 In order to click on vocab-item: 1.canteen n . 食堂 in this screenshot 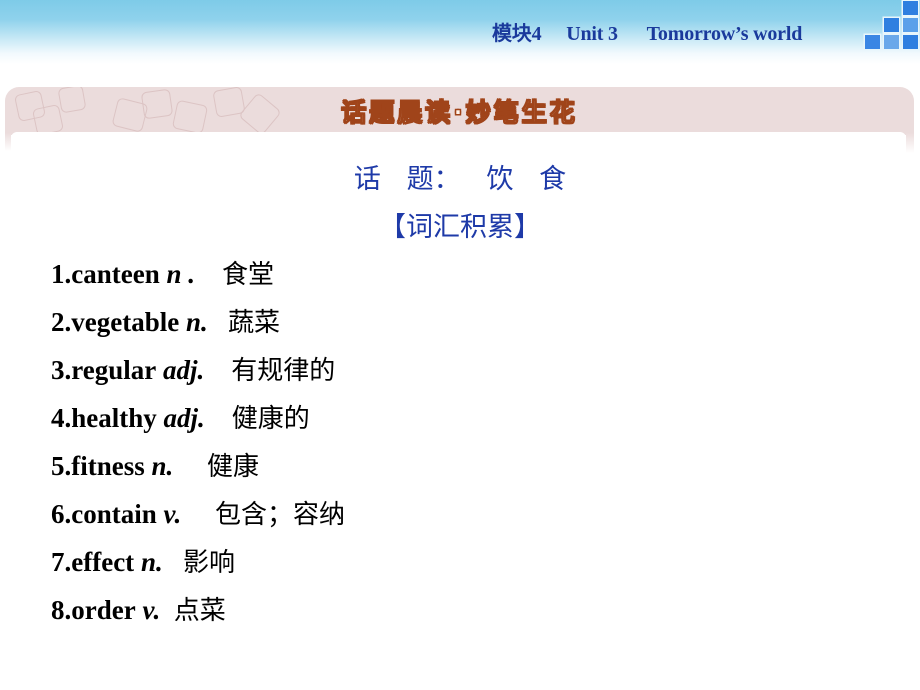, I will do `click(198, 276)`.